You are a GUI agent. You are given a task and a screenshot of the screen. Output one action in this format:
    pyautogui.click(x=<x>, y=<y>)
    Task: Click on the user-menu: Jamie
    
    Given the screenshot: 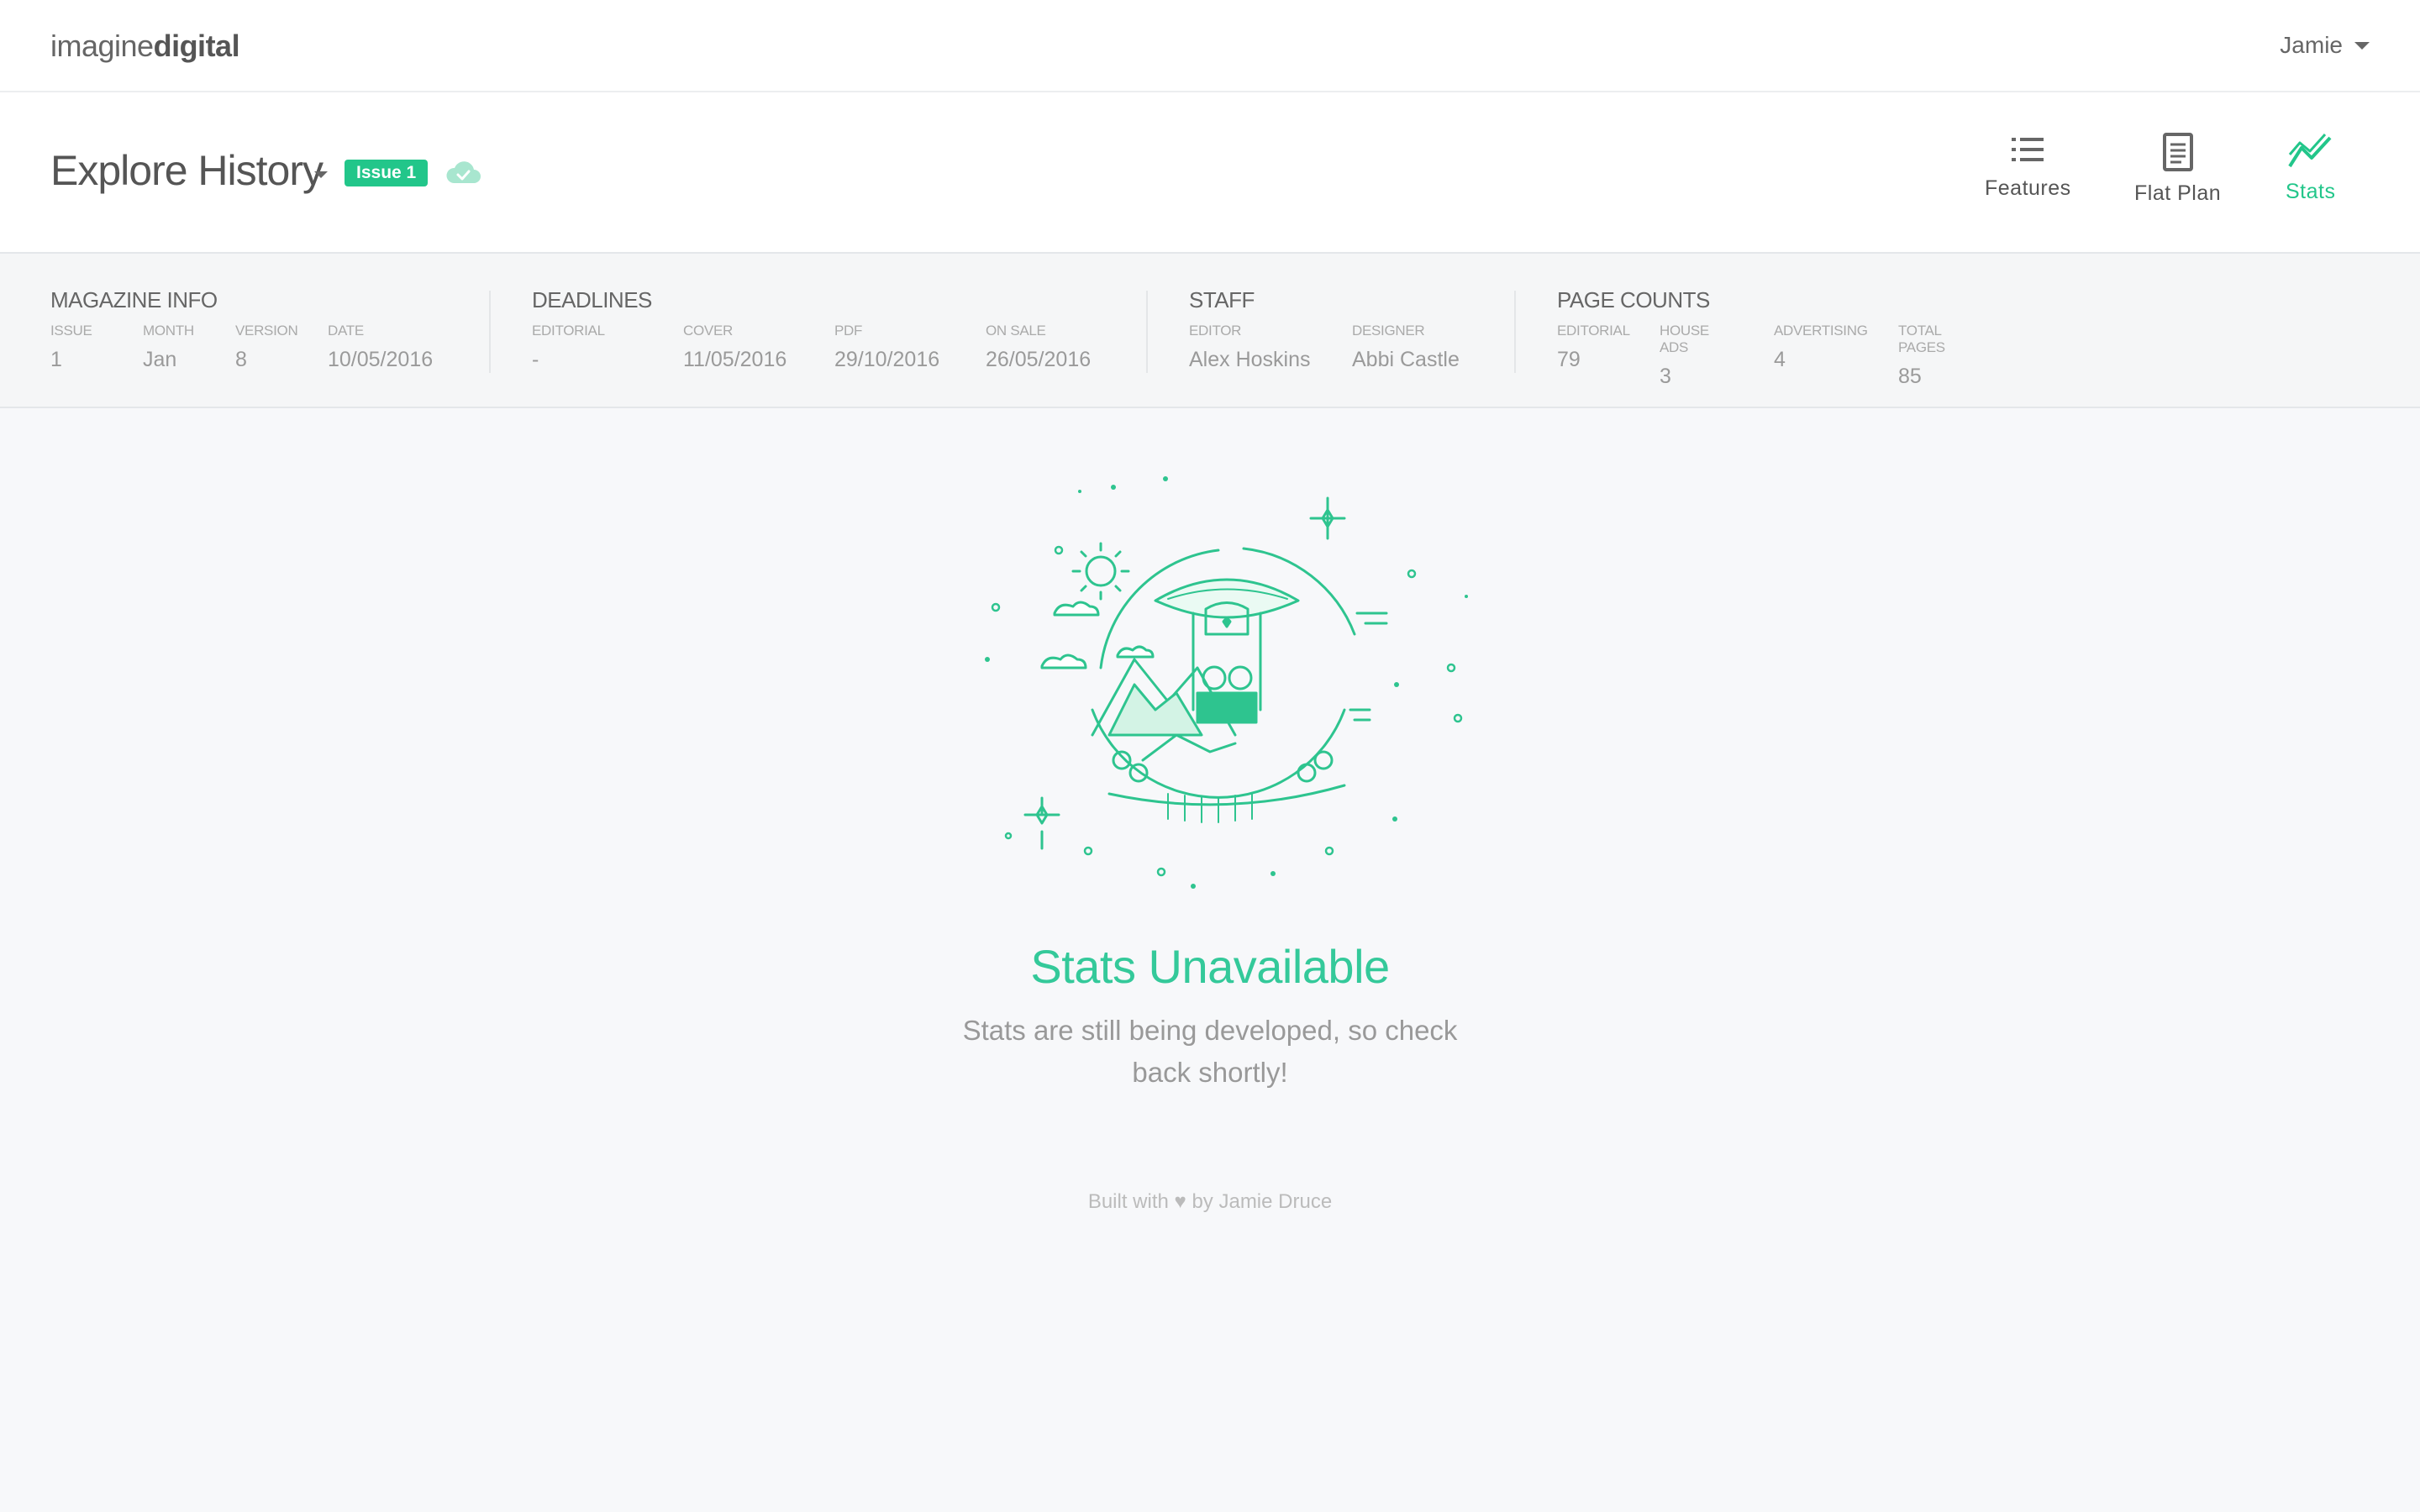 What is the action you would take?
    pyautogui.click(x=2325, y=45)
    